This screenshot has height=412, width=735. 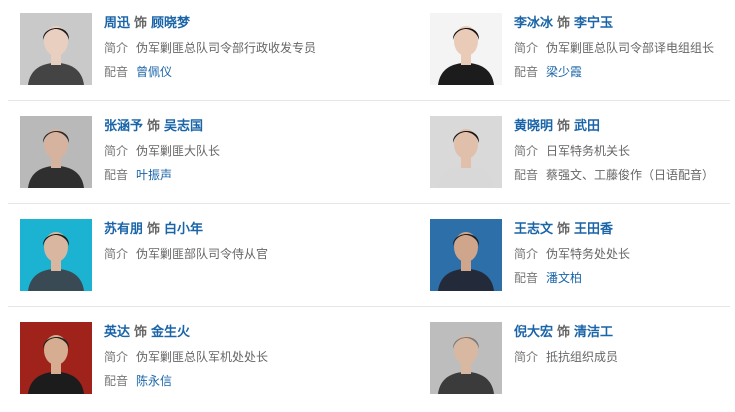 What do you see at coordinates (630, 48) in the screenshot?
I see `intro-text: 伪军剿匪总队司令部译电组组长` at bounding box center [630, 48].